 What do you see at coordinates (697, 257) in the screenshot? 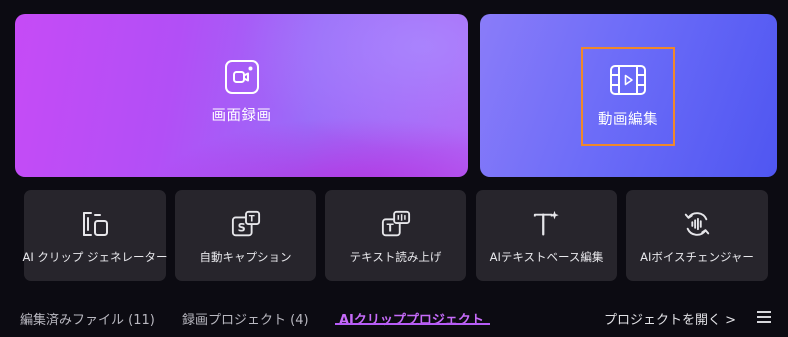
I see `tool-label: AIボイスチェンジャー` at bounding box center [697, 257].